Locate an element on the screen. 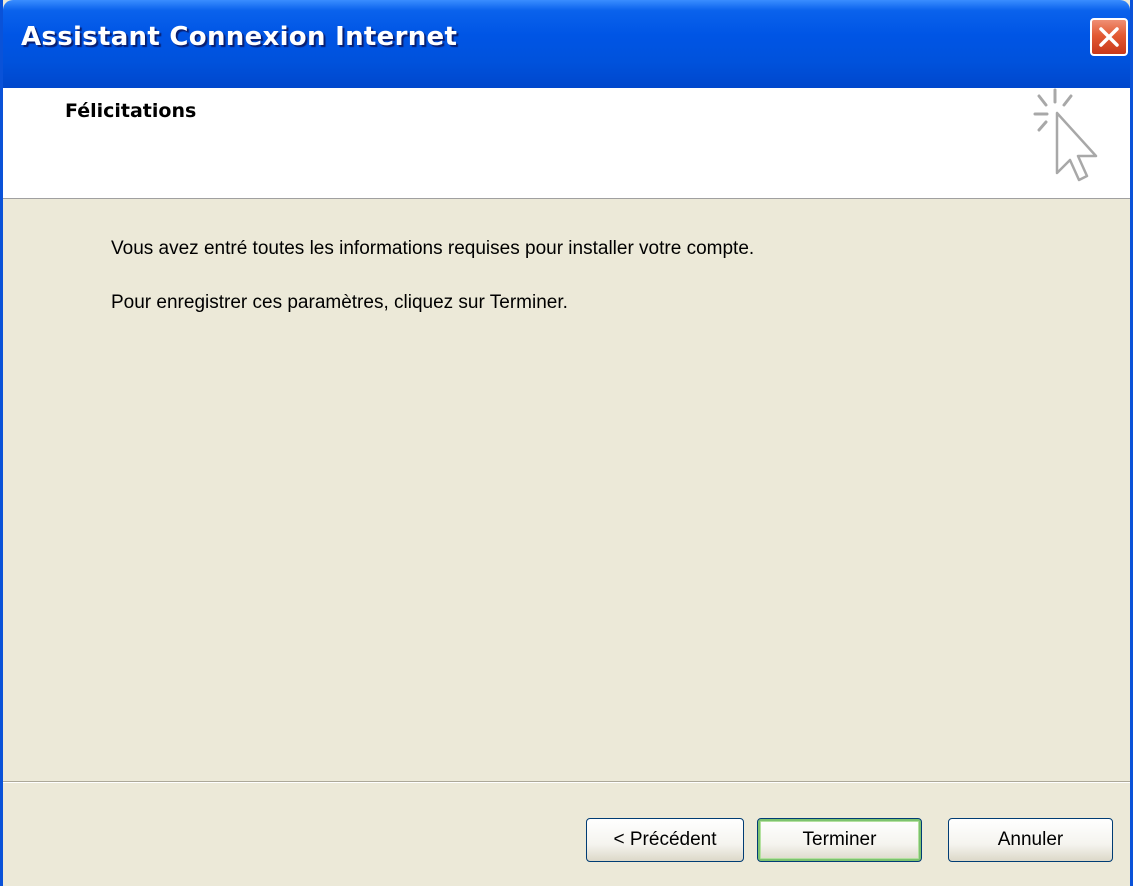 This screenshot has width=1133, height=886. title-bar: Assistant Connexion Internet is located at coordinates (566, 44).